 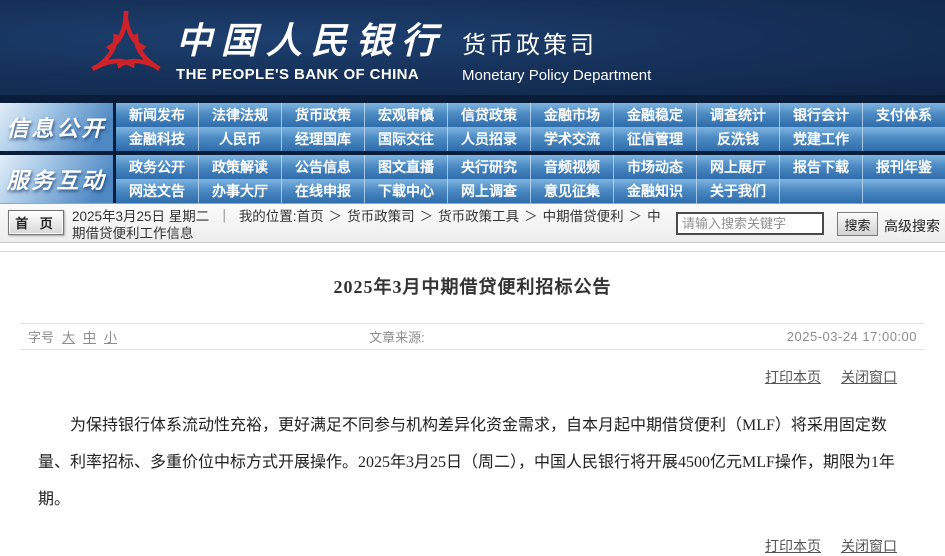 I want to click on search-input, so click(x=750, y=223).